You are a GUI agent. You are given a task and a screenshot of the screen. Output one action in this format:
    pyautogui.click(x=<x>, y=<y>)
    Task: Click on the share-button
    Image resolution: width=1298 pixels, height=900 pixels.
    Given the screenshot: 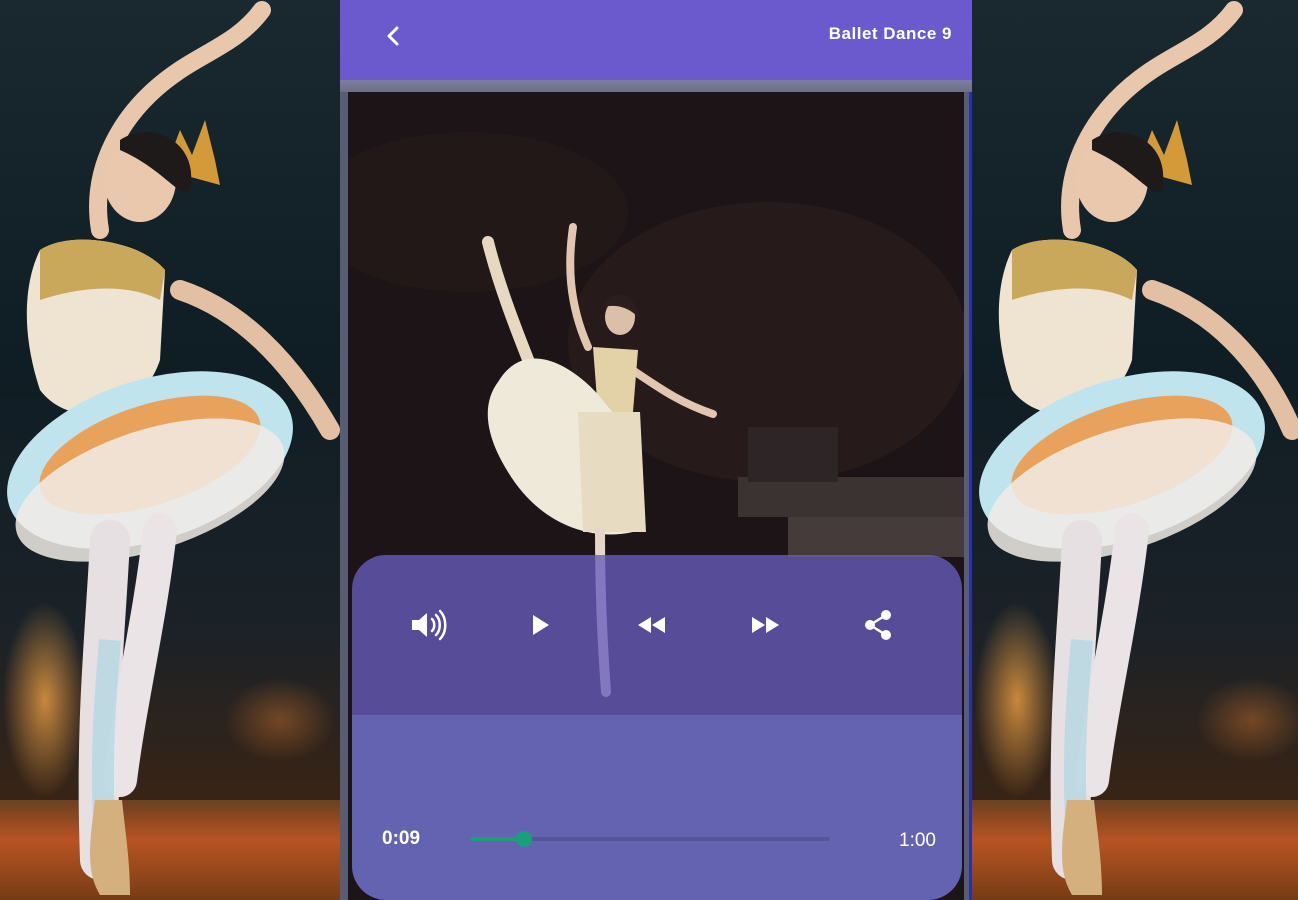 What is the action you would take?
    pyautogui.click(x=878, y=625)
    